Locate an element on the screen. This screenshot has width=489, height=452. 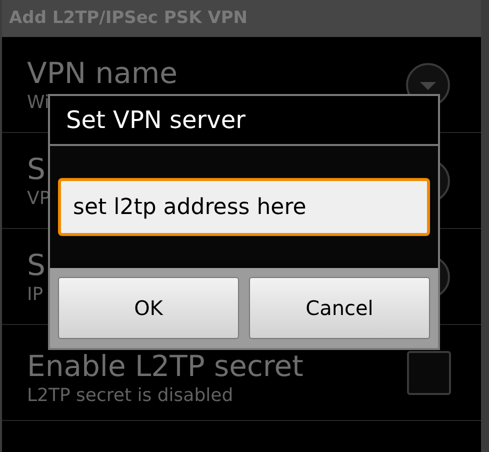
dialog-button: Cancel is located at coordinates (339, 308).